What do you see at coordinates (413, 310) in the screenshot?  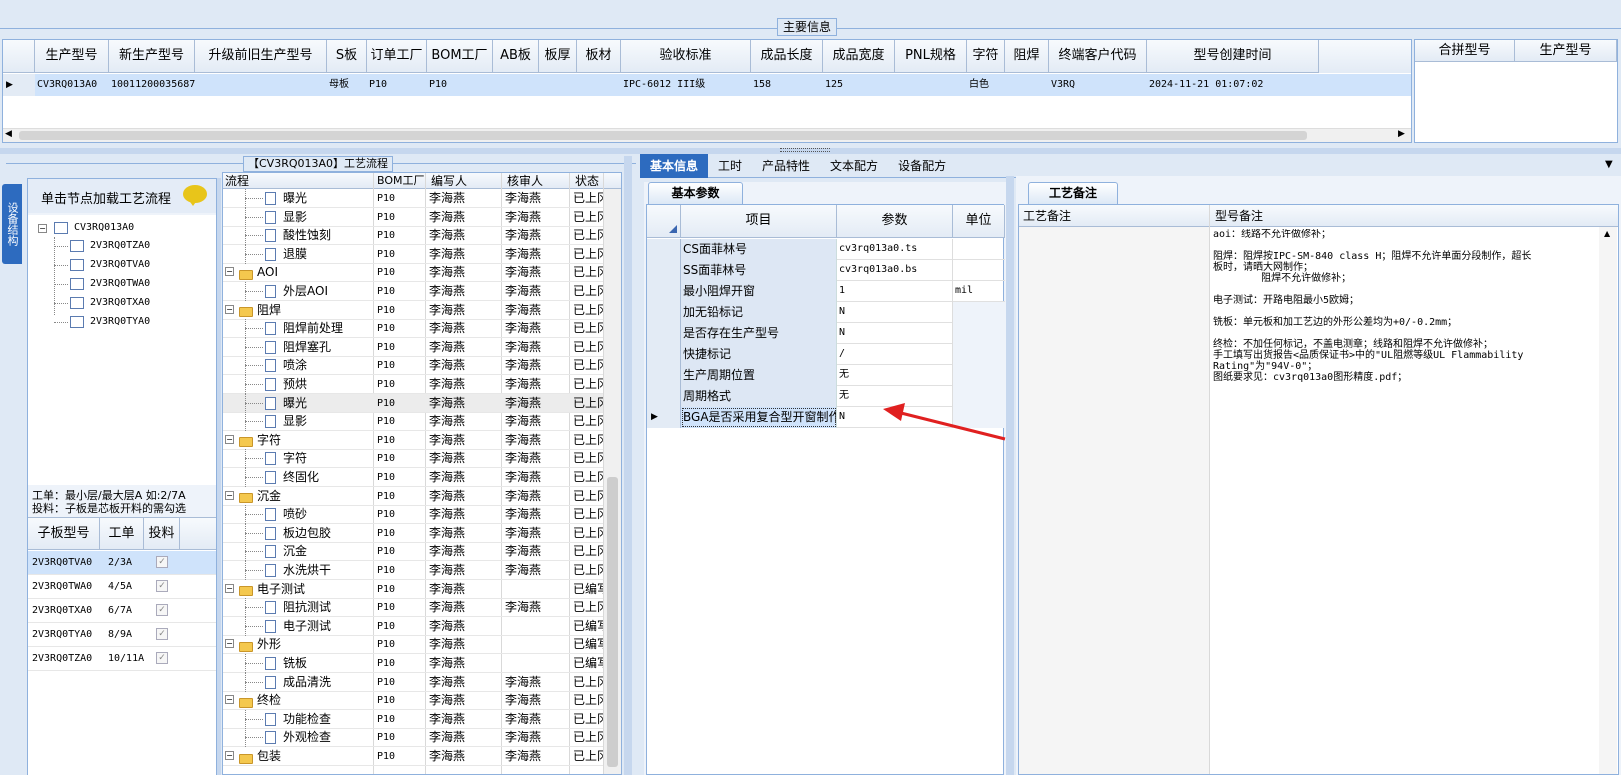 I see `flow-row: − 阻焊 P10 李海燕 李海燕 已上冈` at bounding box center [413, 310].